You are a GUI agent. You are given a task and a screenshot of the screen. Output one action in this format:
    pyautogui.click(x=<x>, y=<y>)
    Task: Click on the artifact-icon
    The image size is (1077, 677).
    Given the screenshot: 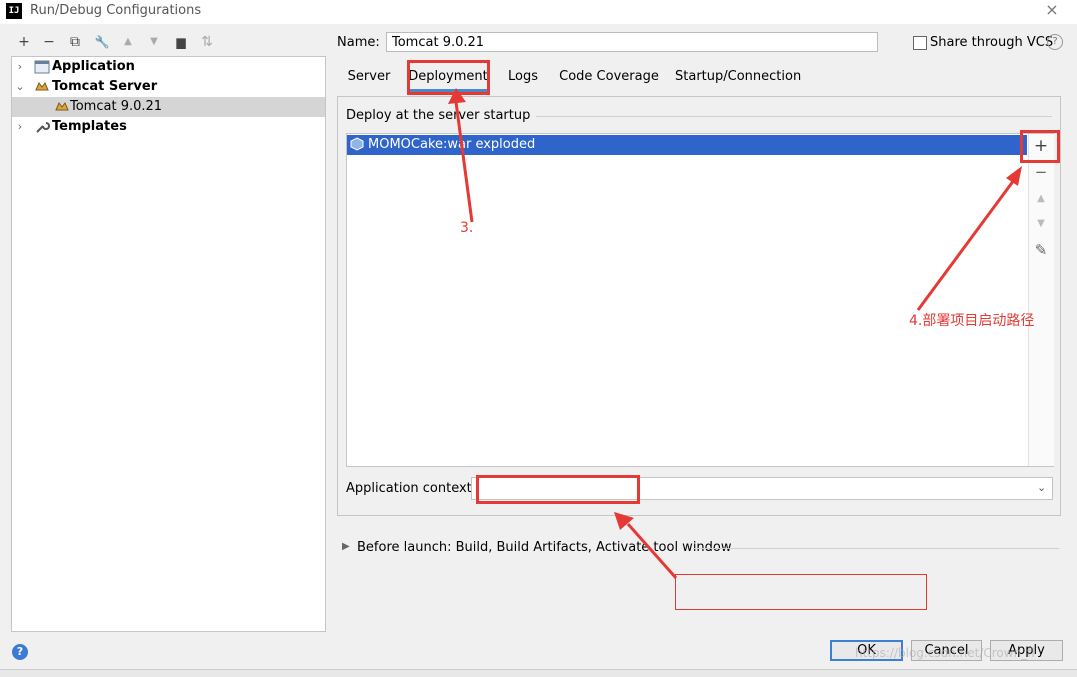 What is the action you would take?
    pyautogui.click(x=357, y=144)
    